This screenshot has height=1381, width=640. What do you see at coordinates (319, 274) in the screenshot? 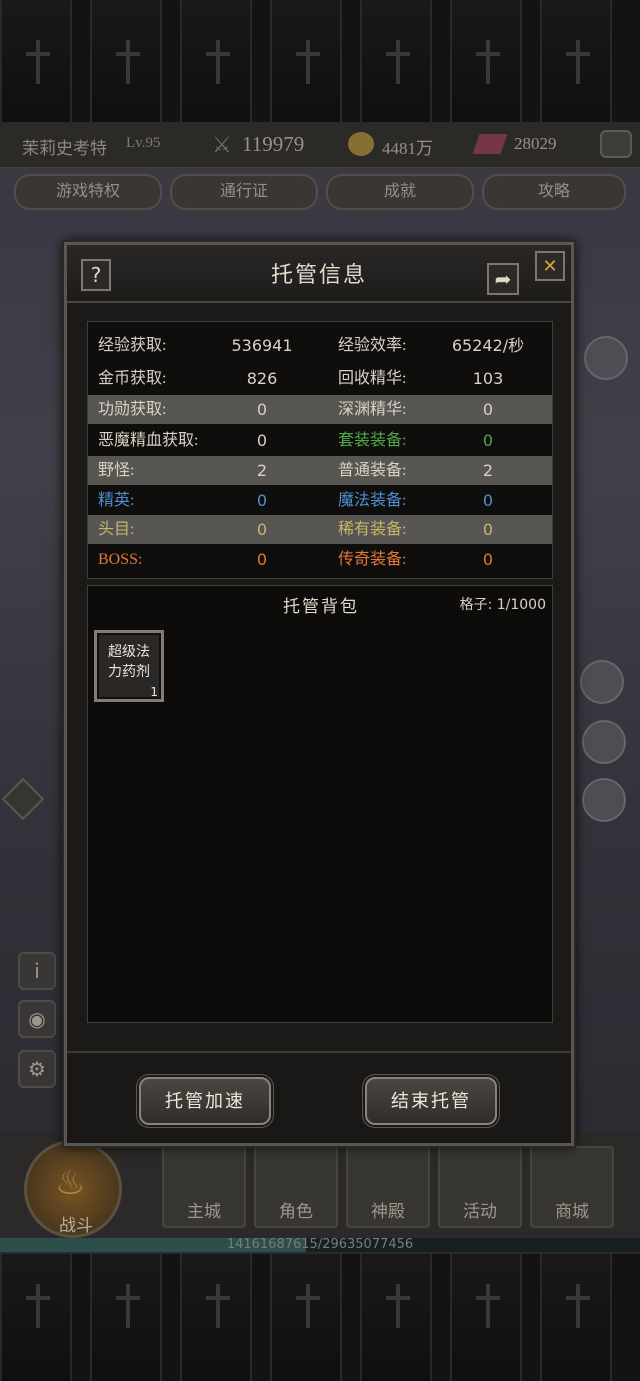
I see `dialog-header: ? 托管信息 ➦ ✕` at bounding box center [319, 274].